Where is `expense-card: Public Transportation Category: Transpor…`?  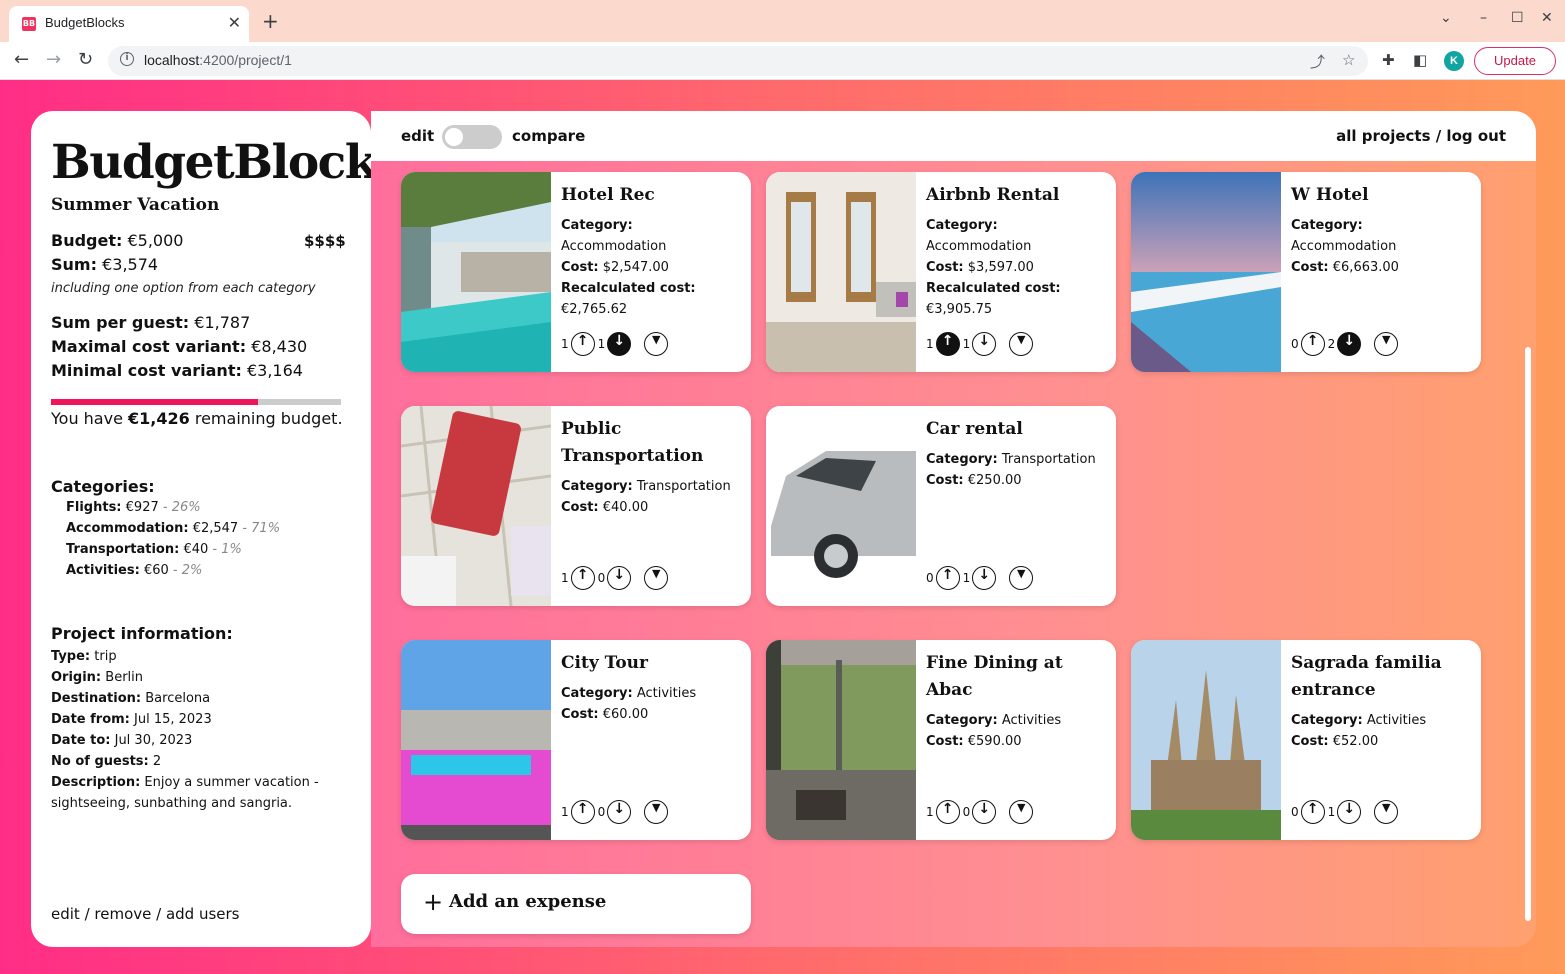
expense-card: Public Transportation Category: Transpor… is located at coordinates (576, 506).